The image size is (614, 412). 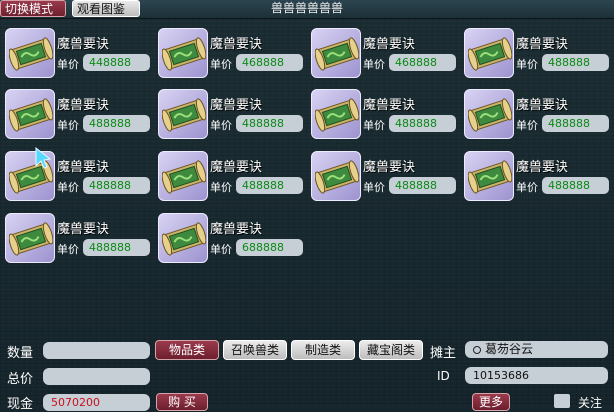 I want to click on total-label: 总价, so click(x=20, y=379).